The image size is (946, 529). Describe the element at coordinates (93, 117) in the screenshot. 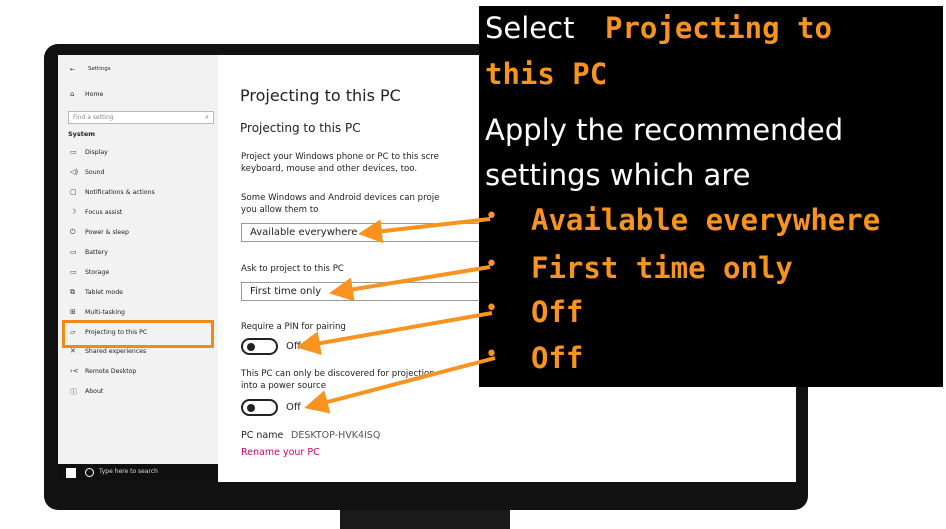

I see `search-placeholder: Find a setting` at that location.